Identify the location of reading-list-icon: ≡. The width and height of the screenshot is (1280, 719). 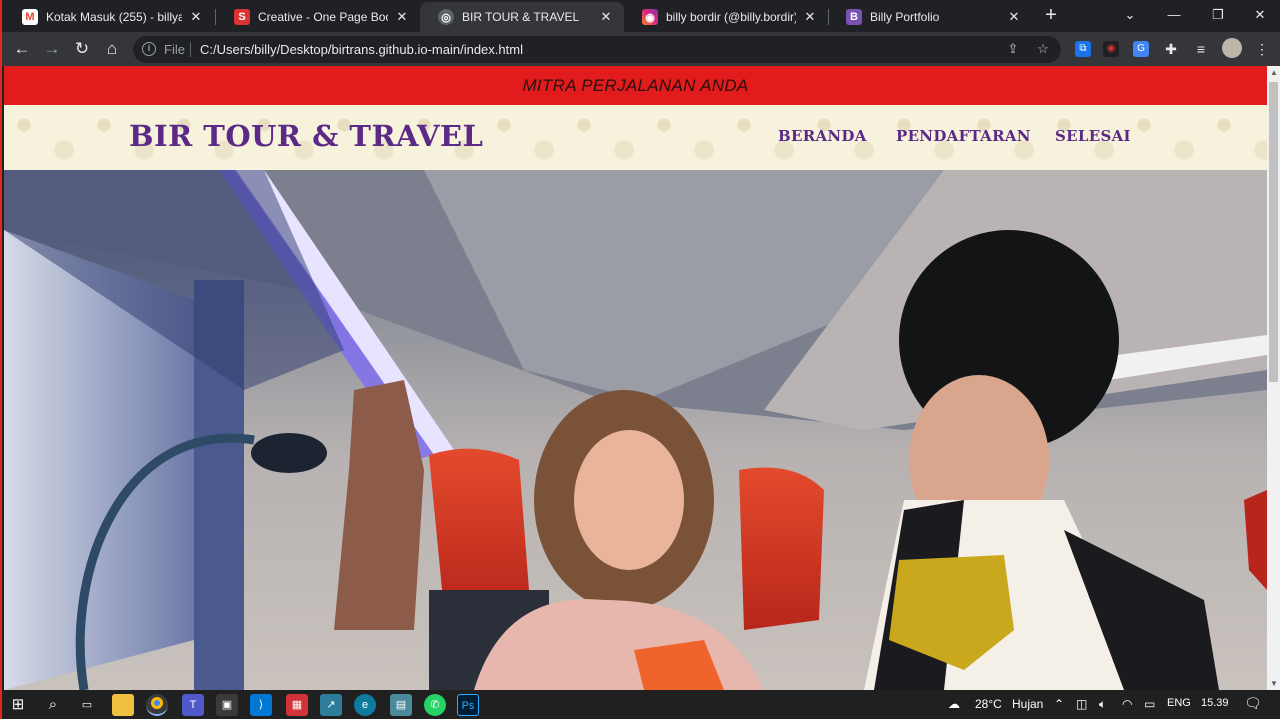
(1201, 49).